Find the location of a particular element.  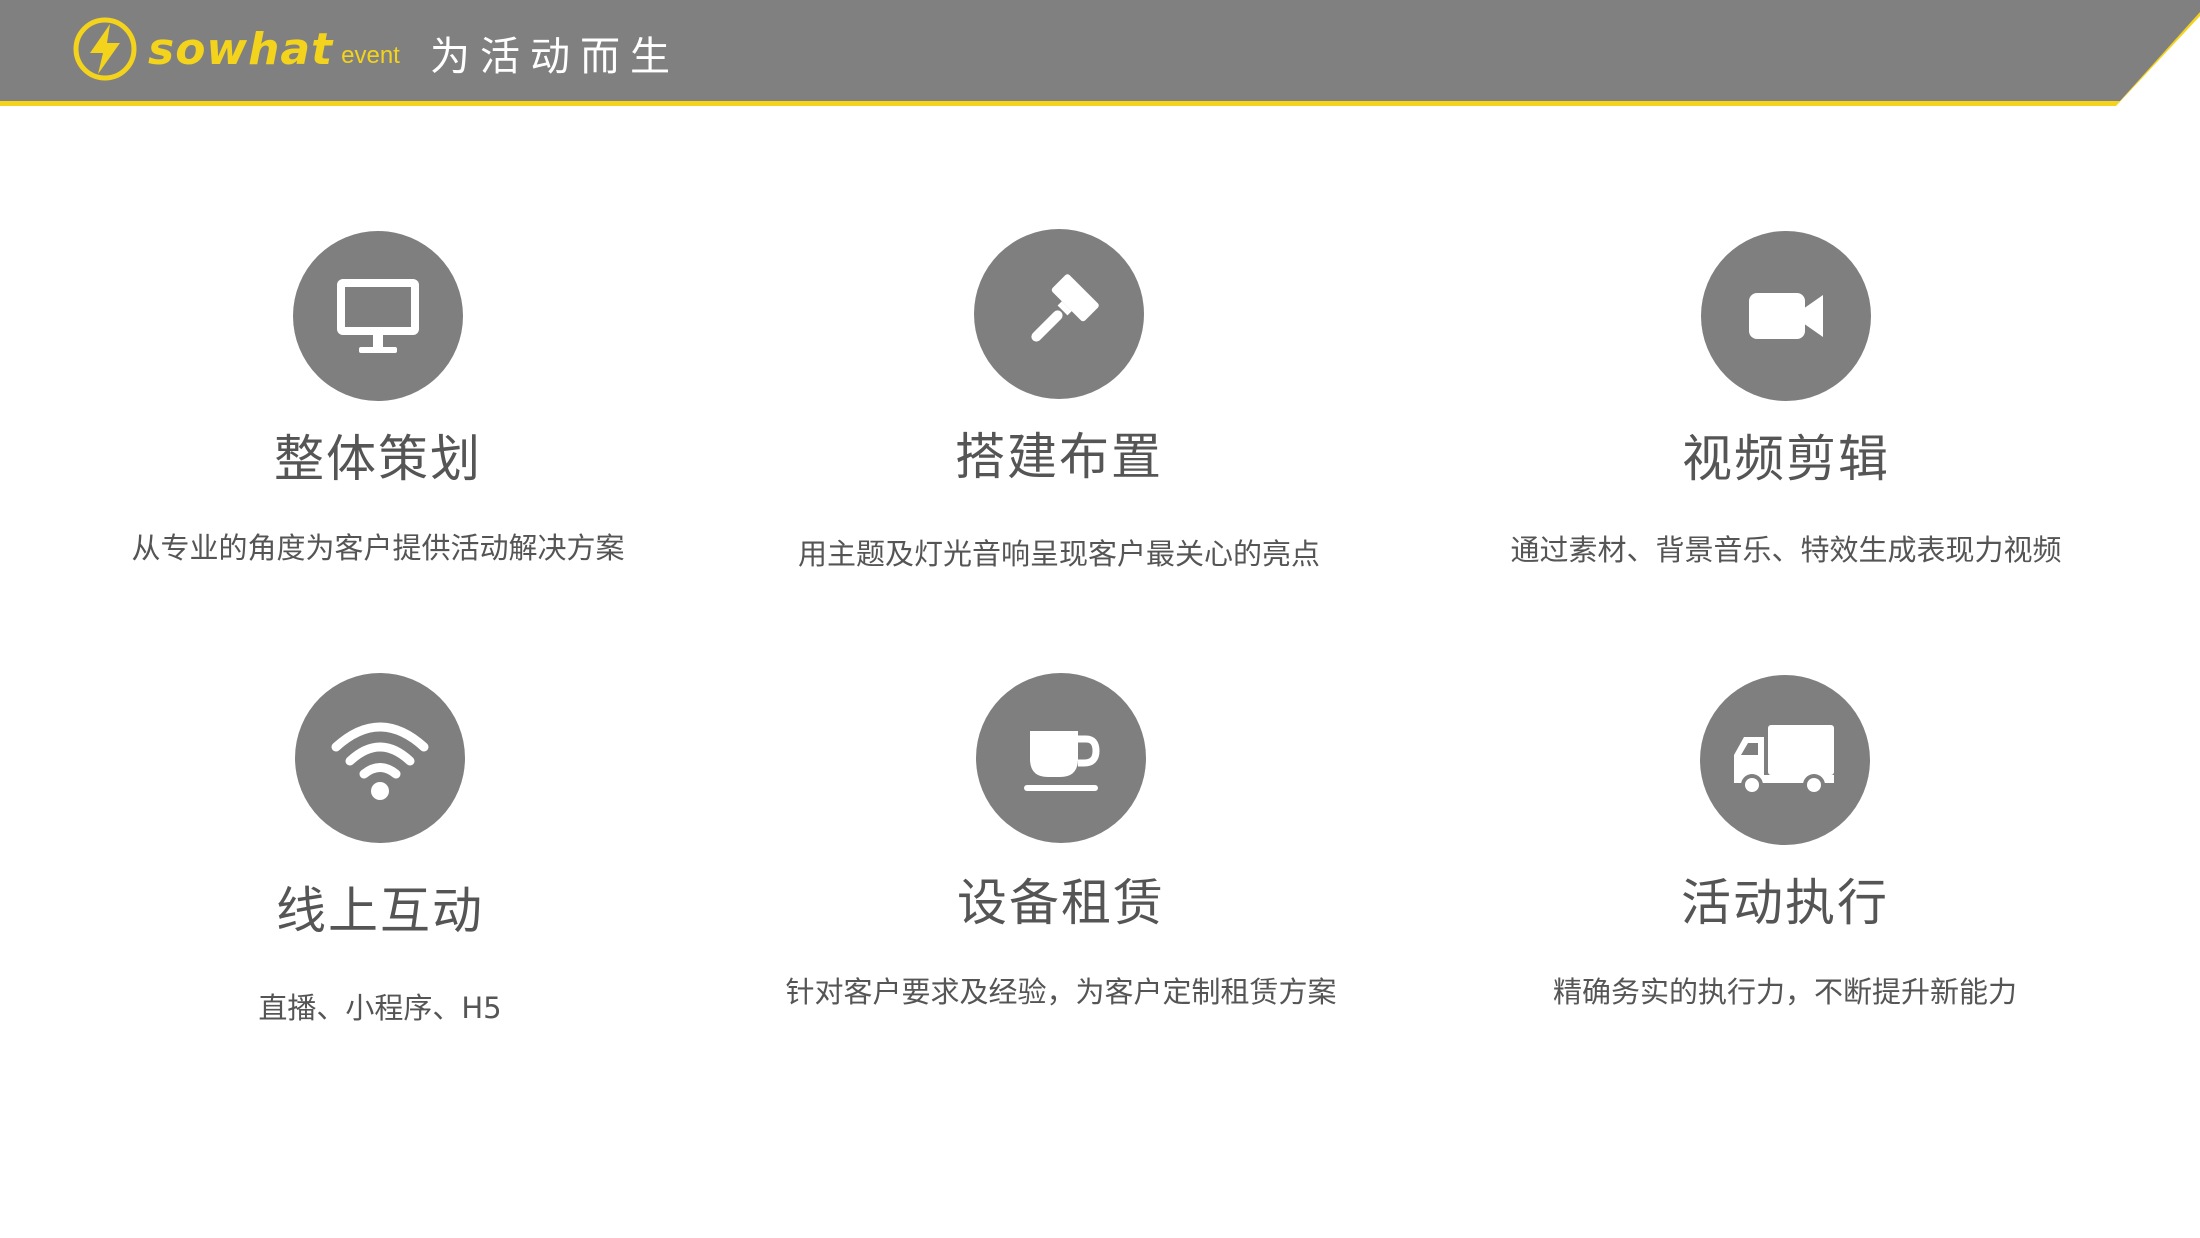

gavel-icon is located at coordinates (1065, 308).